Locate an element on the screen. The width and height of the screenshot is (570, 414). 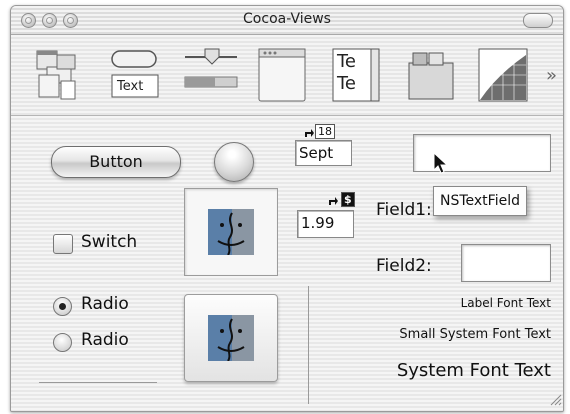
button-text-views-icon: Text is located at coordinates (135, 75).